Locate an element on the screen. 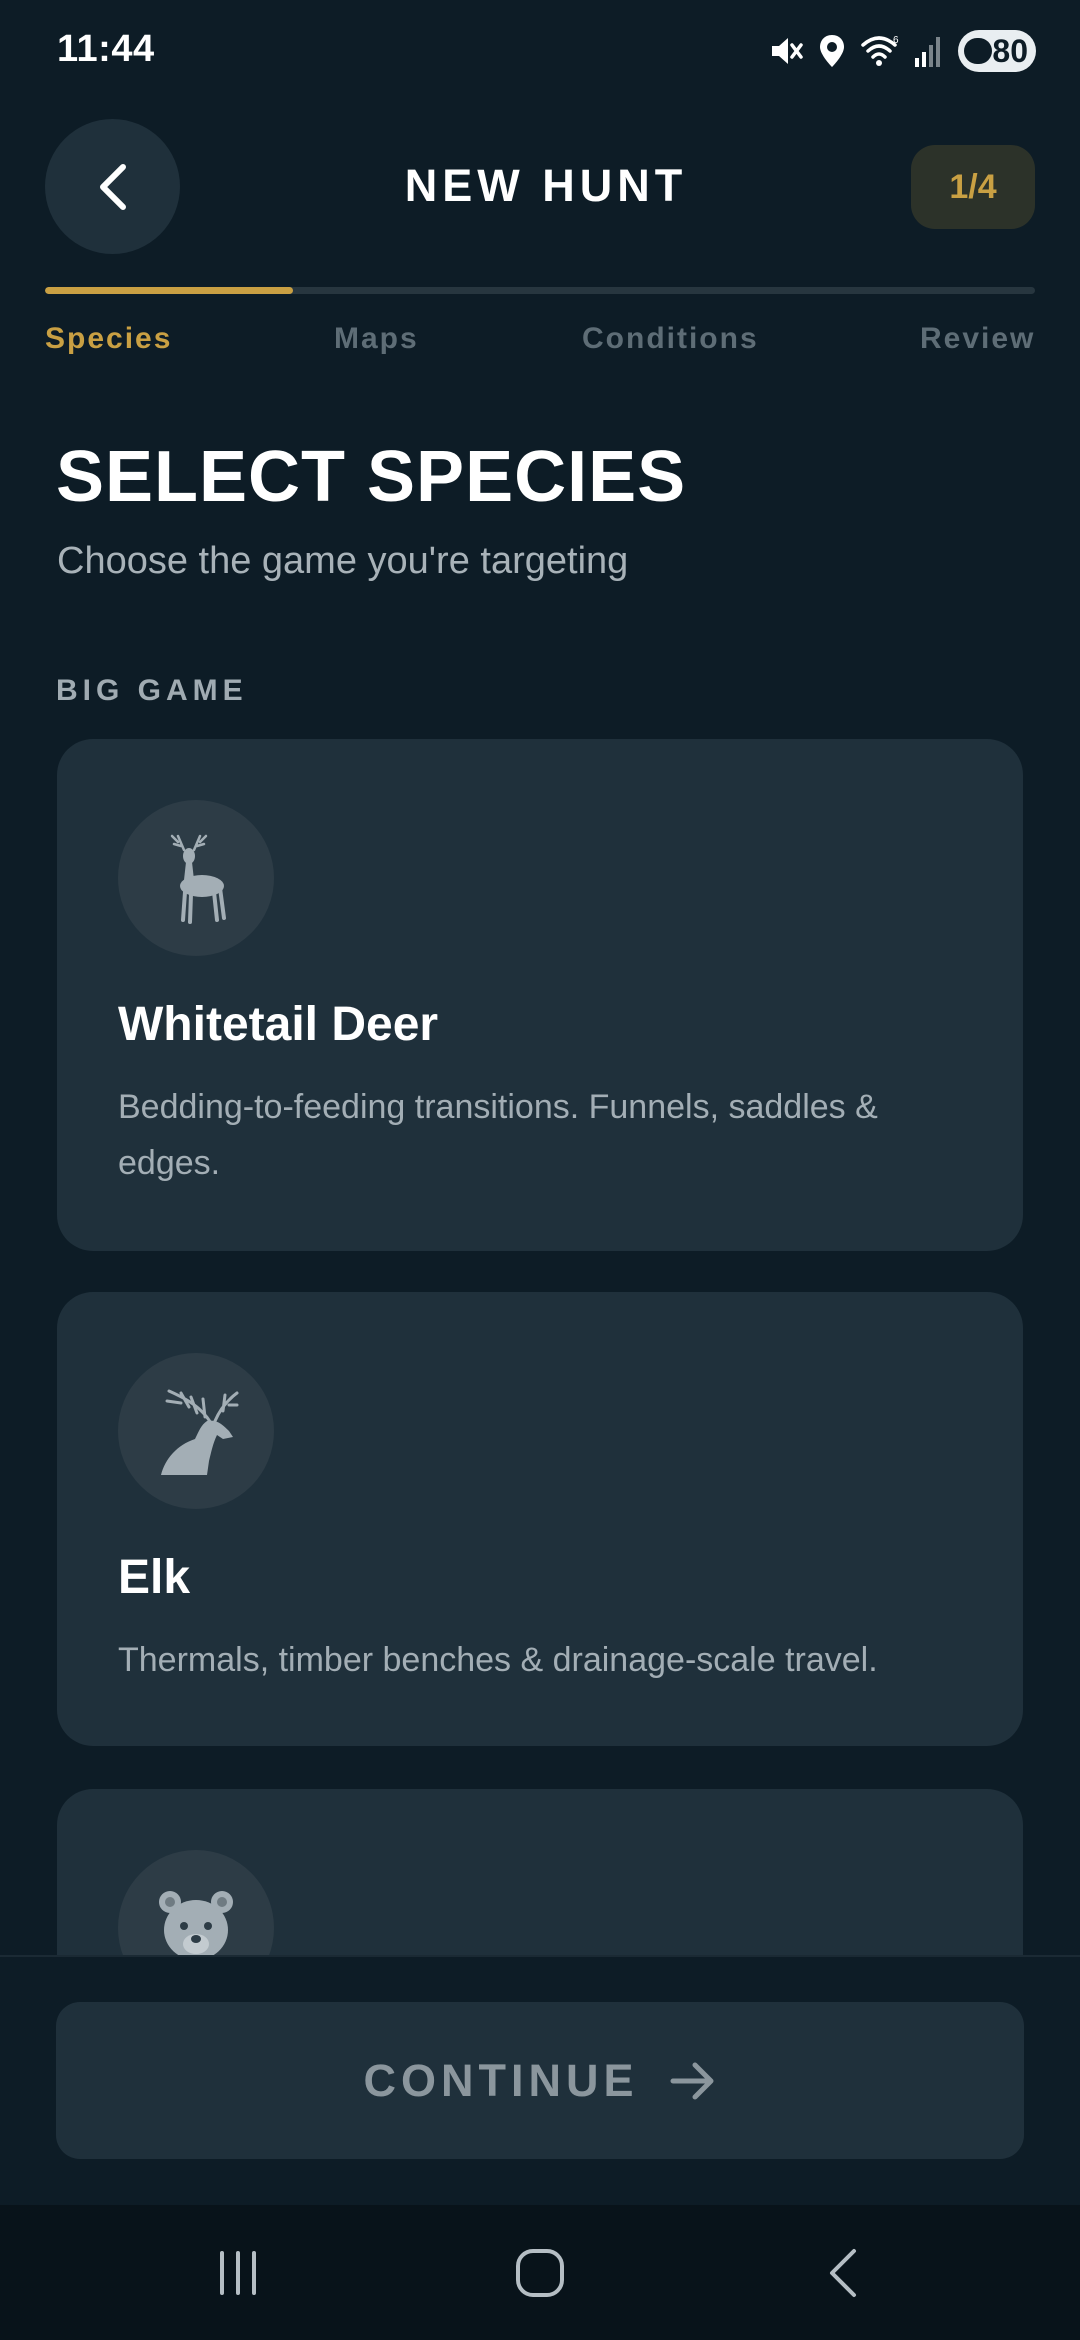  continue-button: CONTINUE is located at coordinates (540, 2080).